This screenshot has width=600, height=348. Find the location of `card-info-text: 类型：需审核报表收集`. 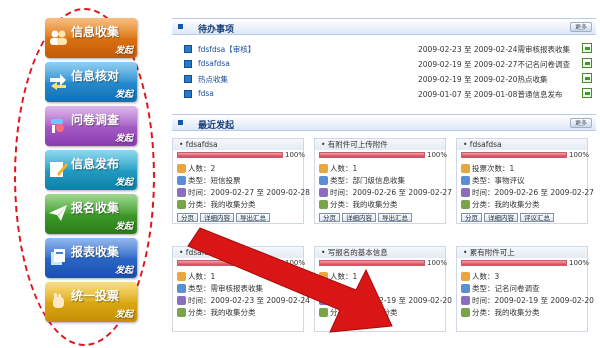

card-info-text: 类型：需审核报表收集 is located at coordinates (225, 288).